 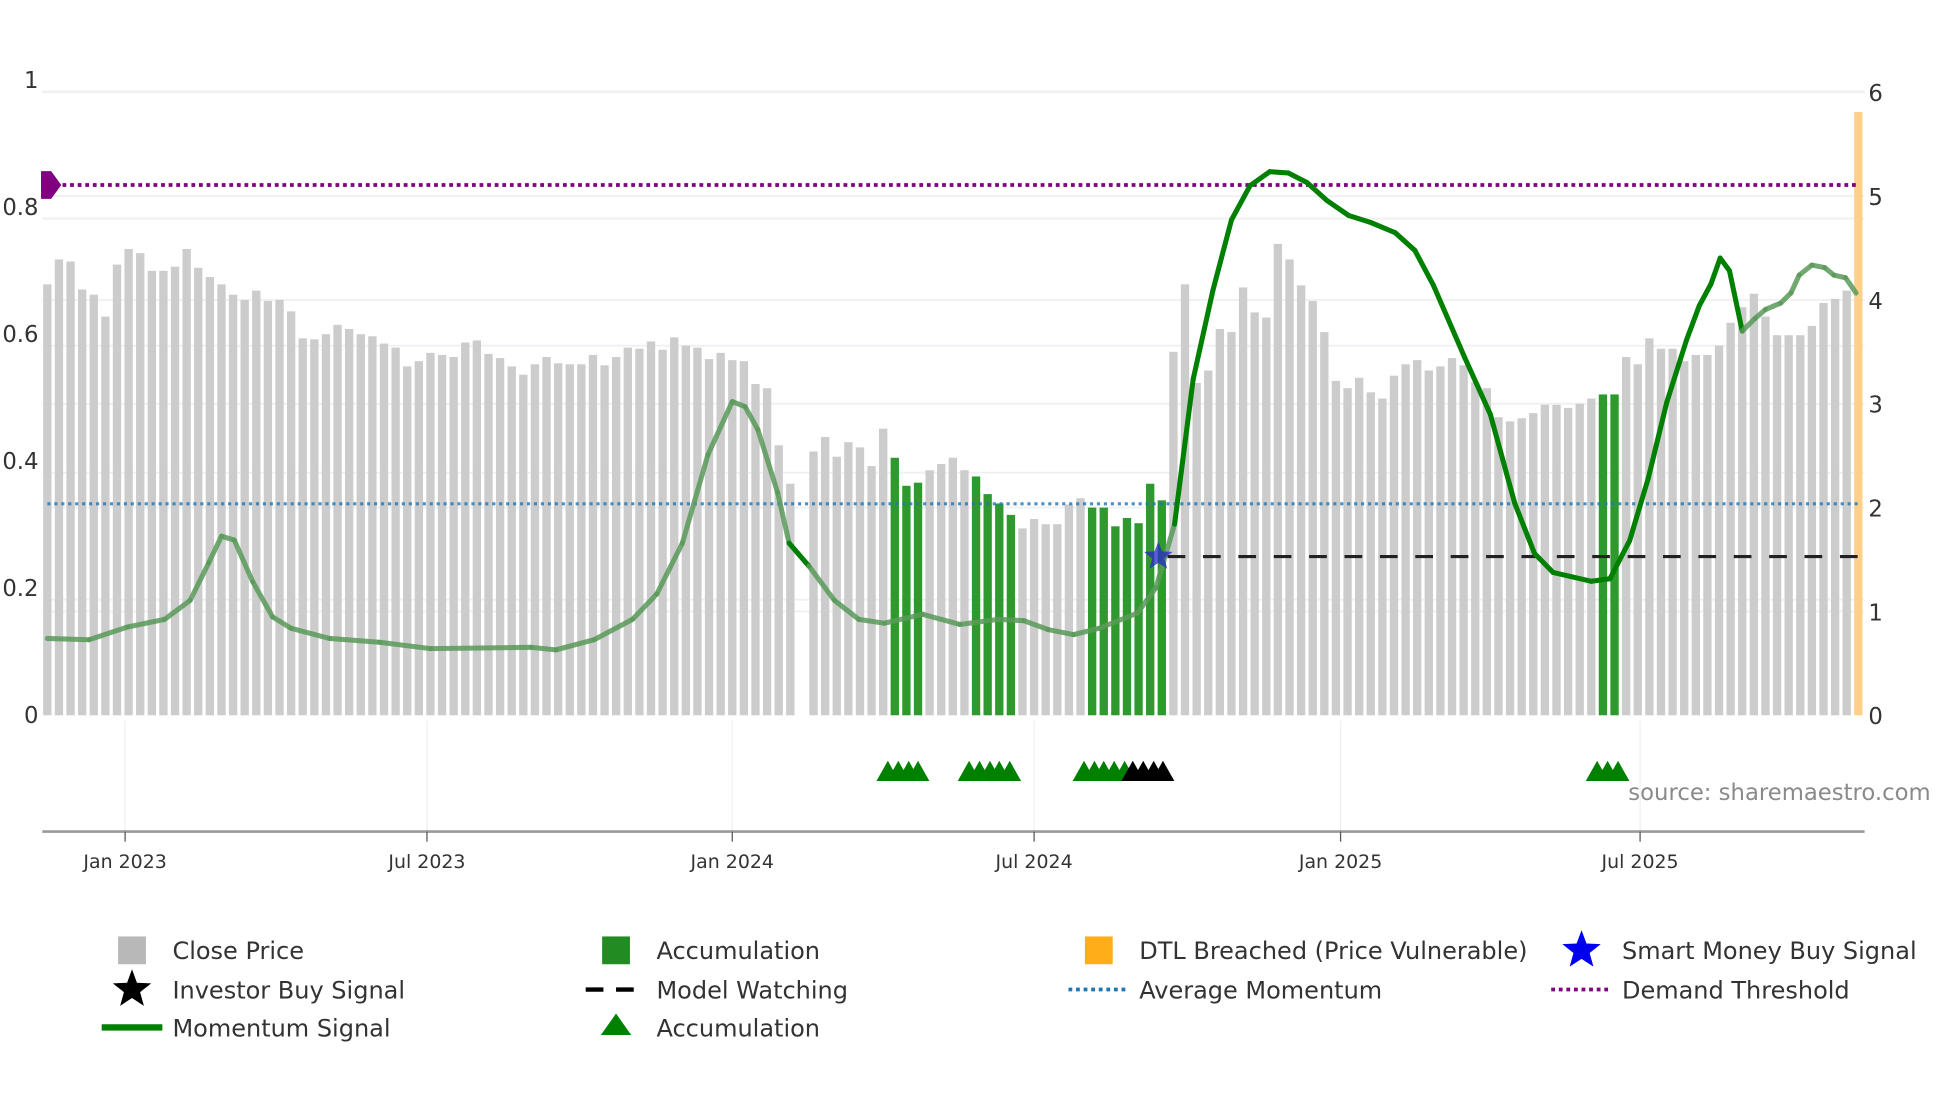 What do you see at coordinates (1875, 302) in the screenshot?
I see `right-tick-label: 4` at bounding box center [1875, 302].